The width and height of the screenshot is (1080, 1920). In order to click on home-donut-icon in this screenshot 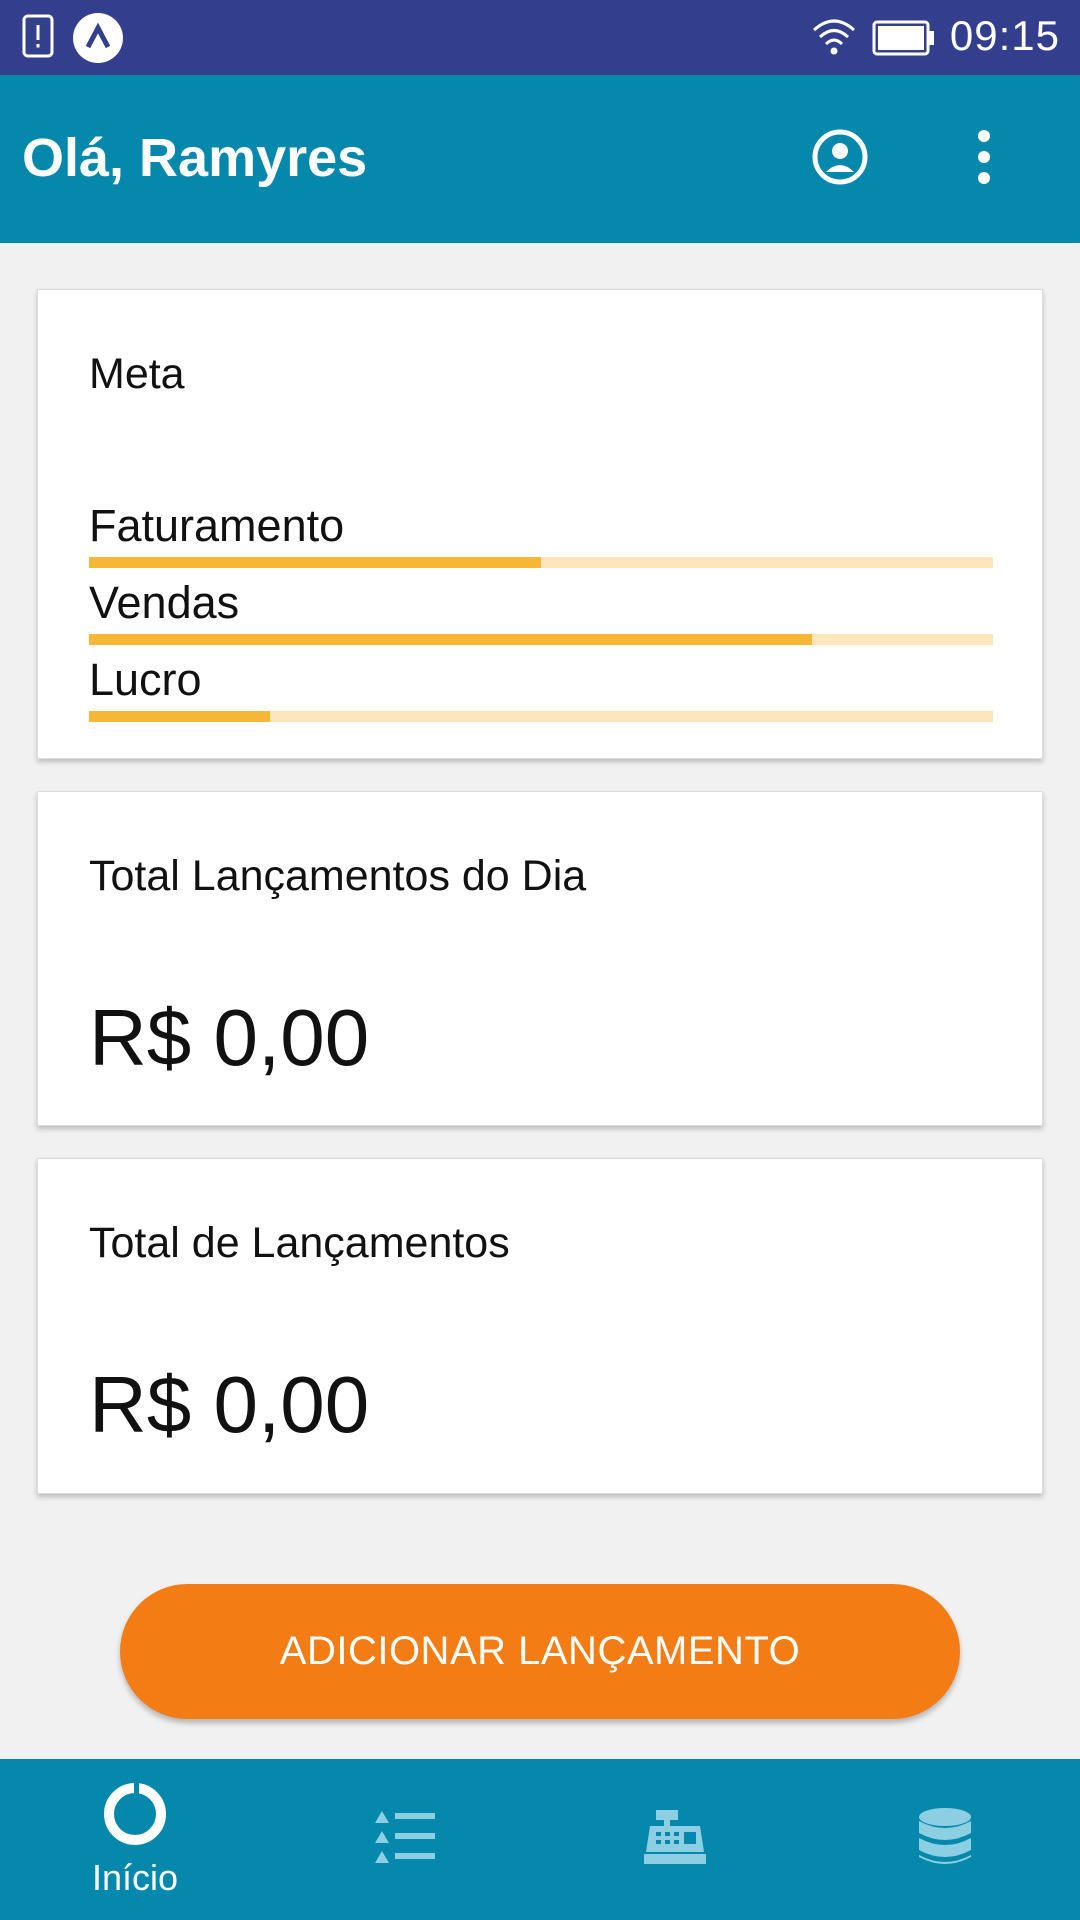, I will do `click(135, 1816)`.